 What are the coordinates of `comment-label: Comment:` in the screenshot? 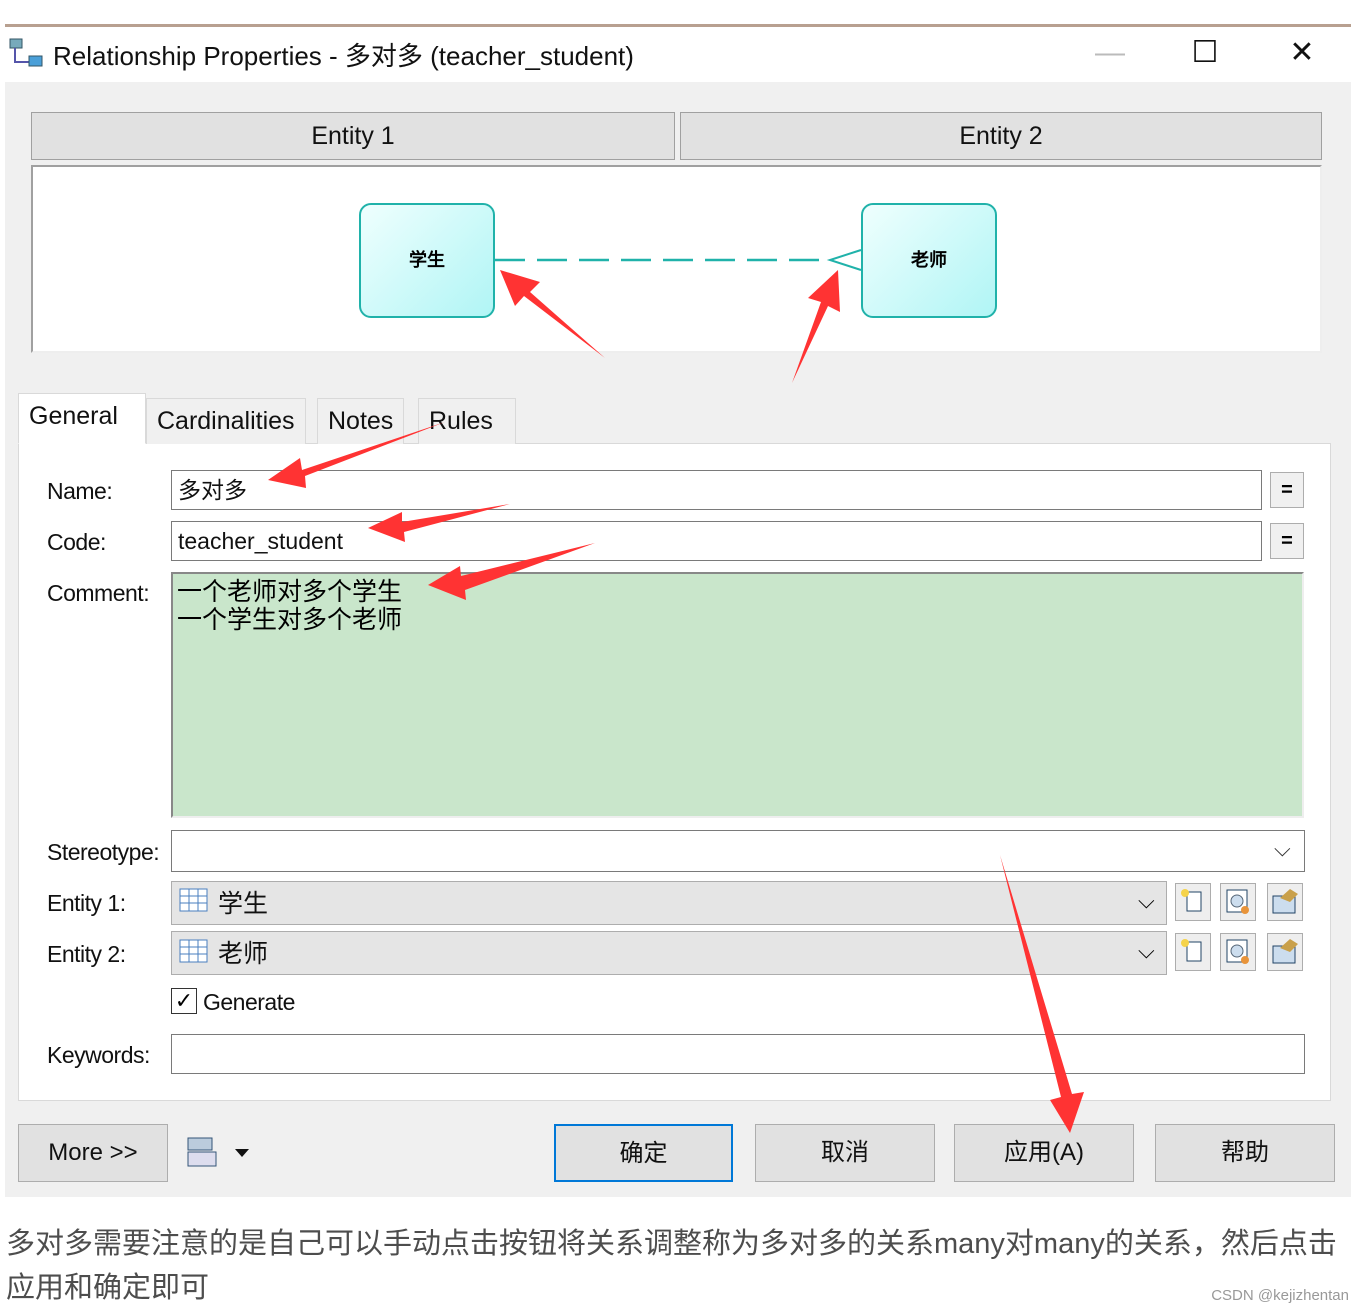 It's located at (98, 593).